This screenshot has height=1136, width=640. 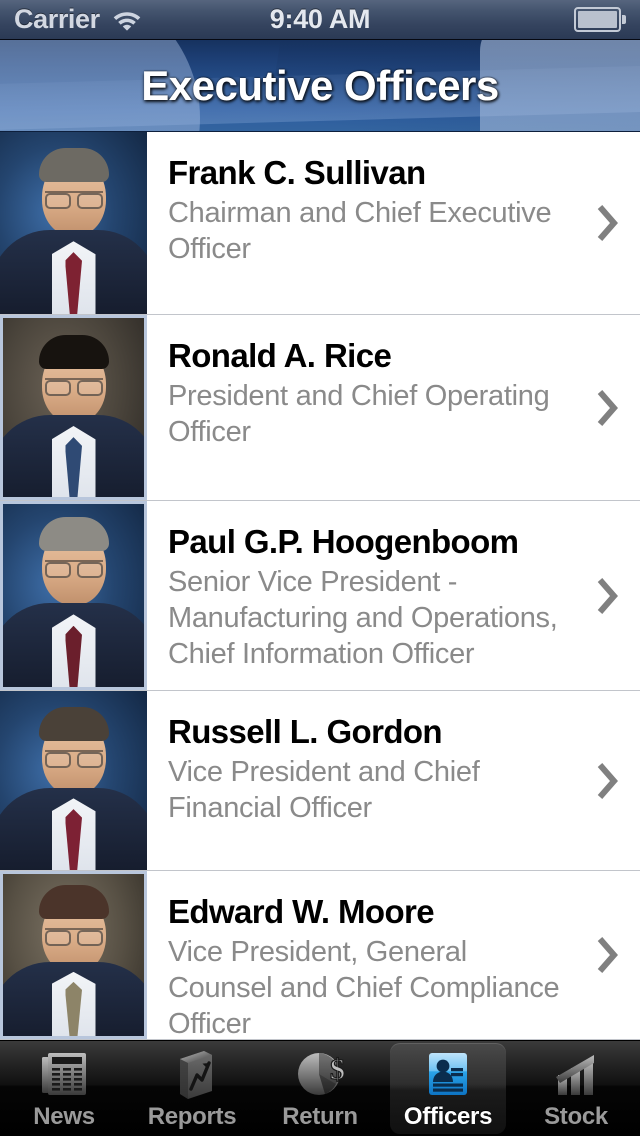 What do you see at coordinates (64, 1074) in the screenshot?
I see `newspaper-icon` at bounding box center [64, 1074].